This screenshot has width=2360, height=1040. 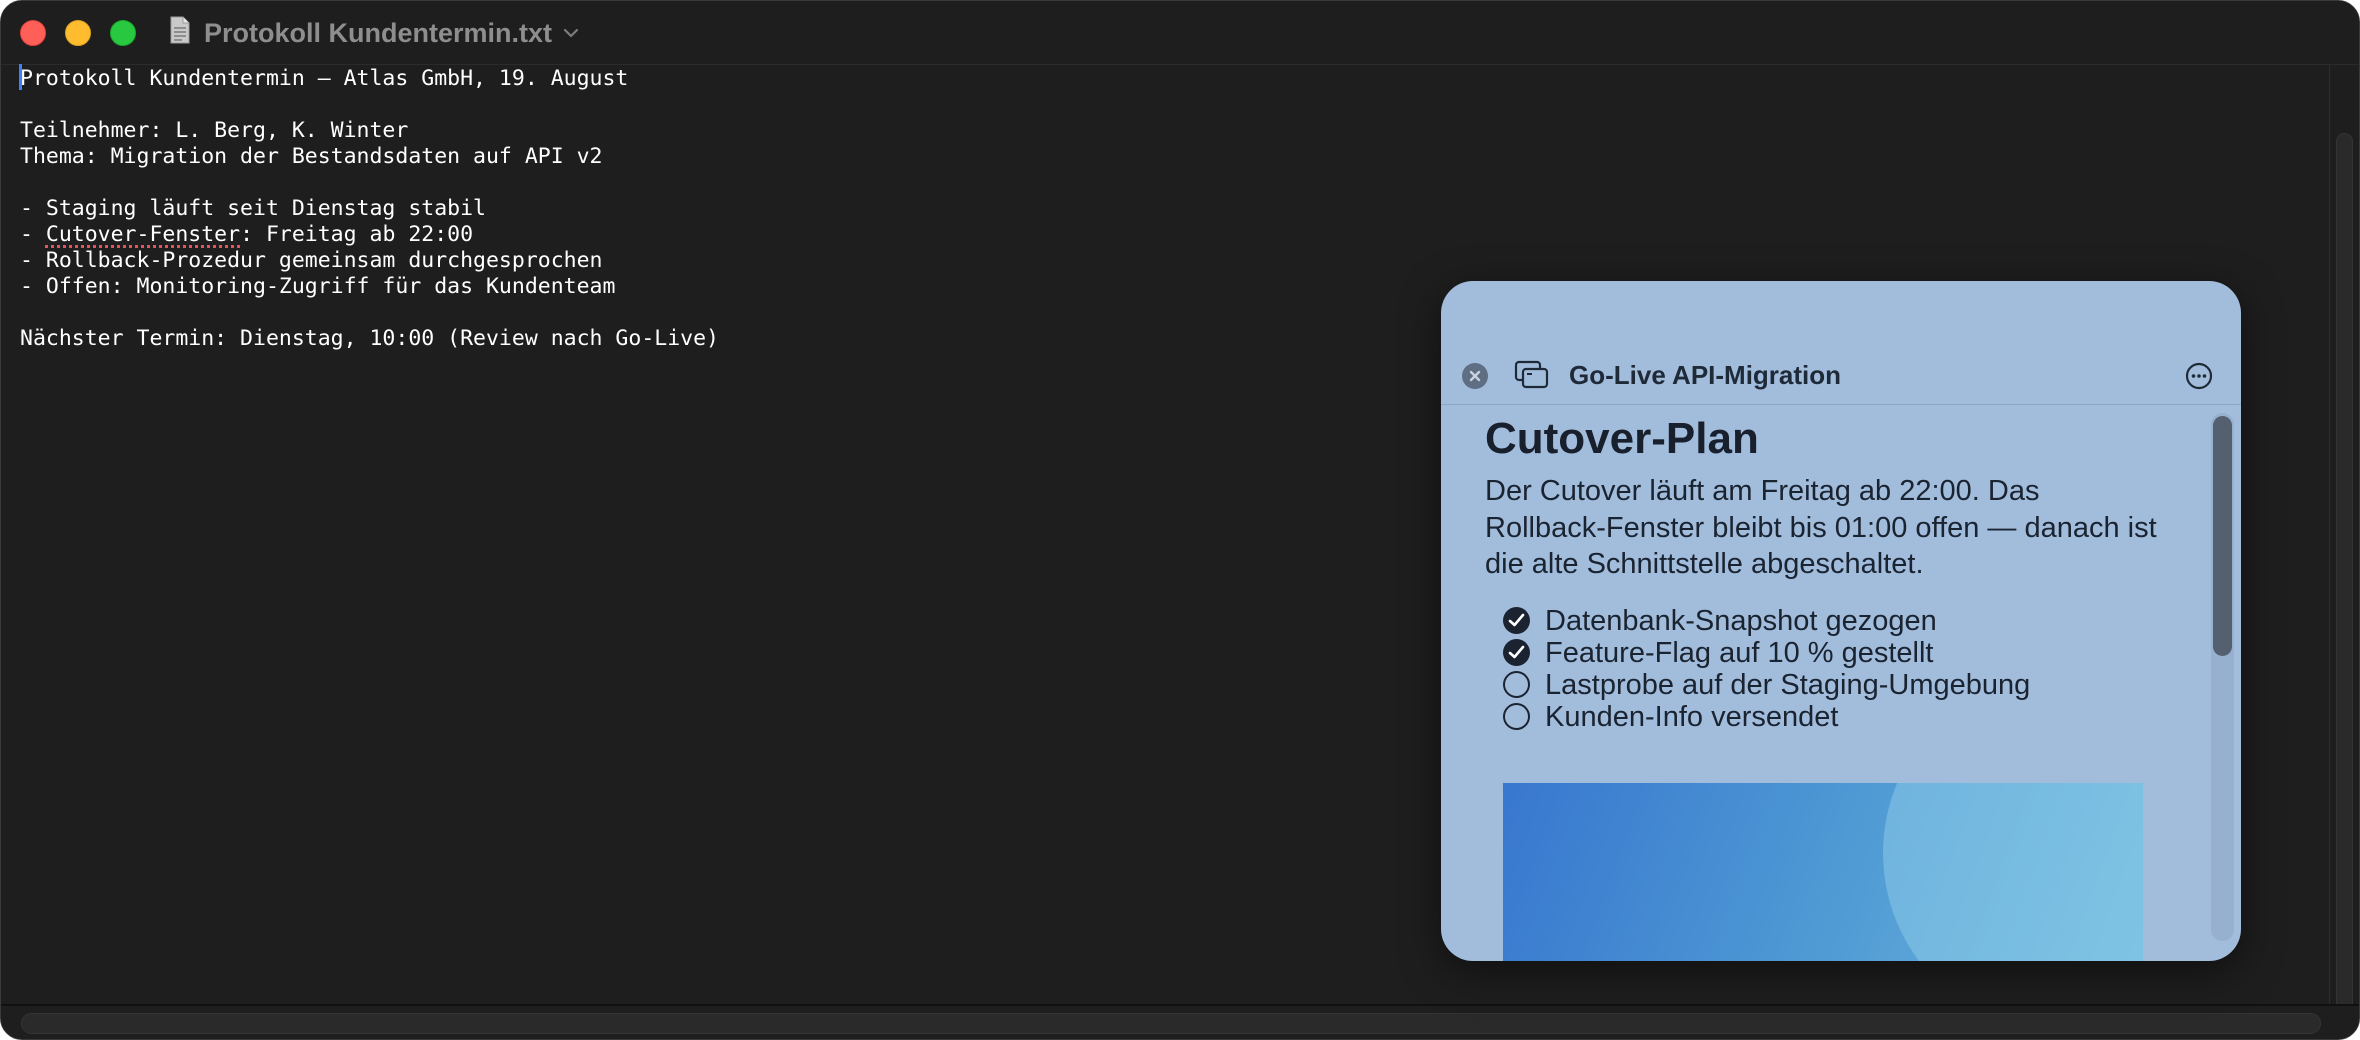 What do you see at coordinates (571, 33) in the screenshot?
I see `chevron-down-icon` at bounding box center [571, 33].